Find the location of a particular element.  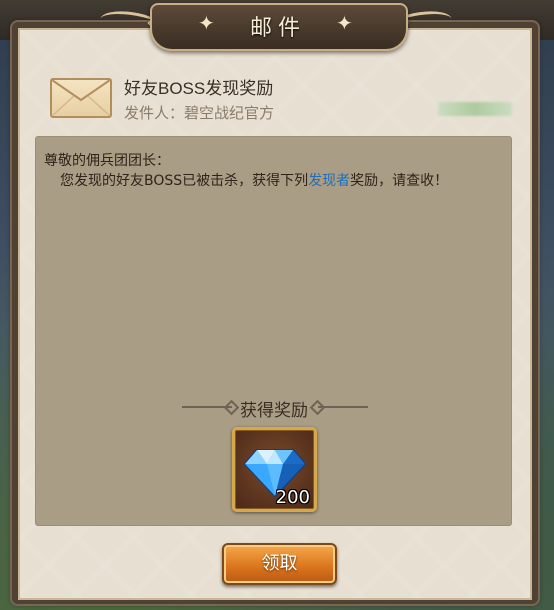

content-text-end: 奖励，请查收！ is located at coordinates (399, 181).